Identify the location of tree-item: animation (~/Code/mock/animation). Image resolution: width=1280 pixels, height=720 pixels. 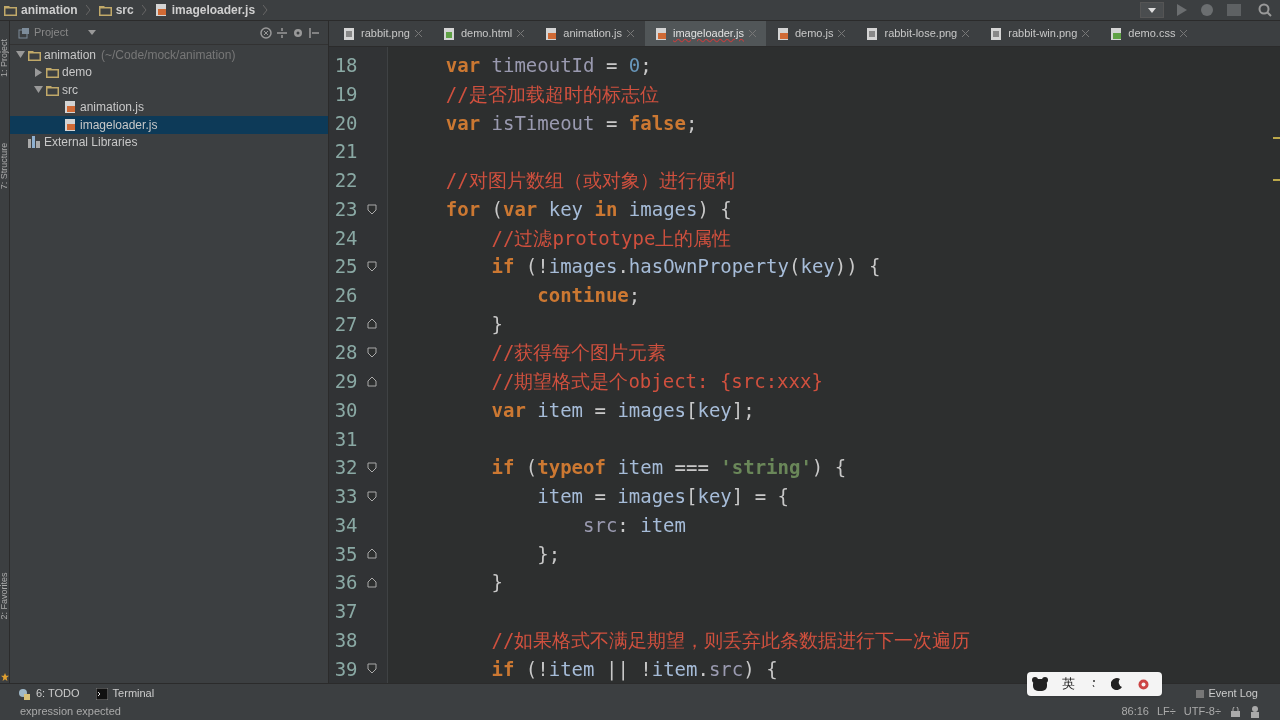
(169, 55).